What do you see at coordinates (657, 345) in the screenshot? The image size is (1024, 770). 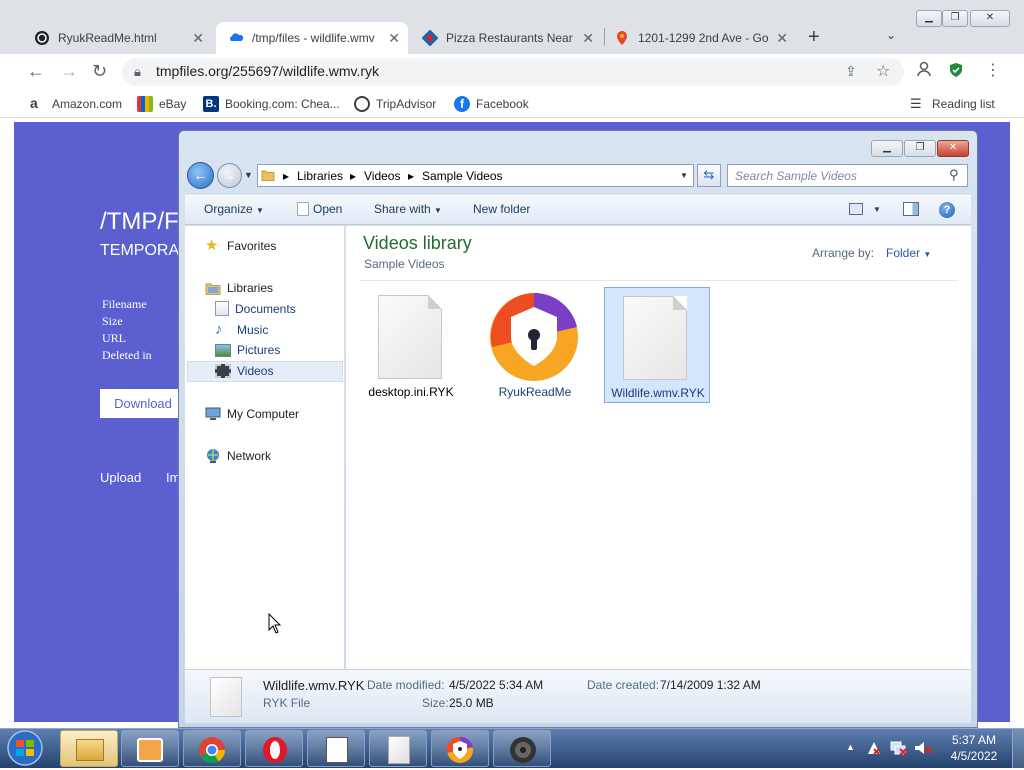 I see `file-item-selected: Wildlife.wmv.RYK` at bounding box center [657, 345].